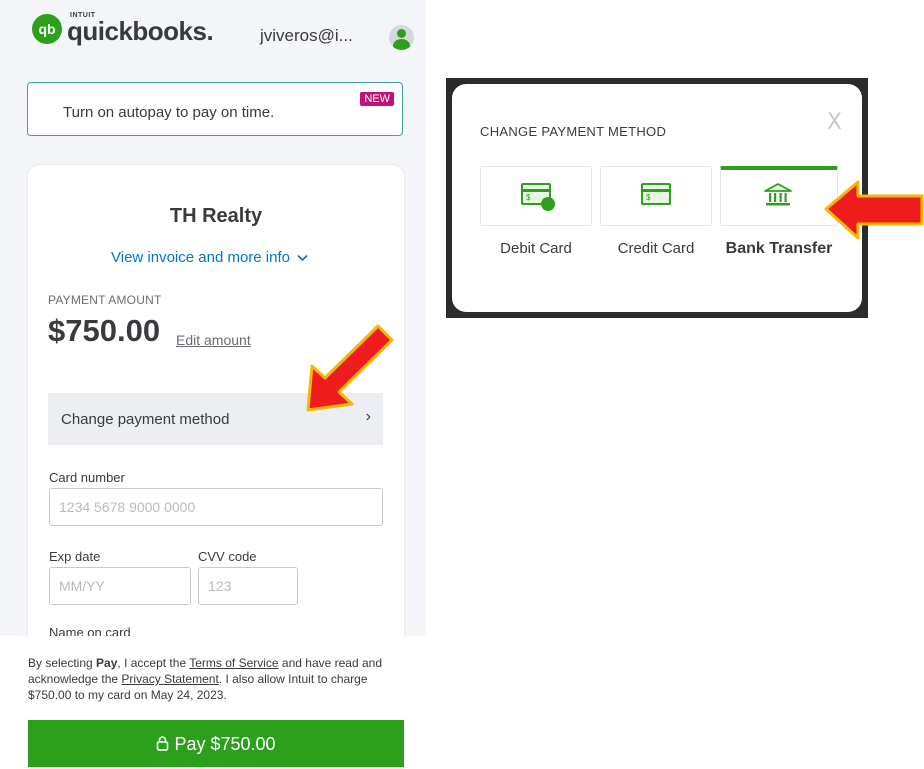 This screenshot has width=924, height=769. Describe the element at coordinates (233, 663) in the screenshot. I see `terms-of-service-link: Terms of Service` at that location.